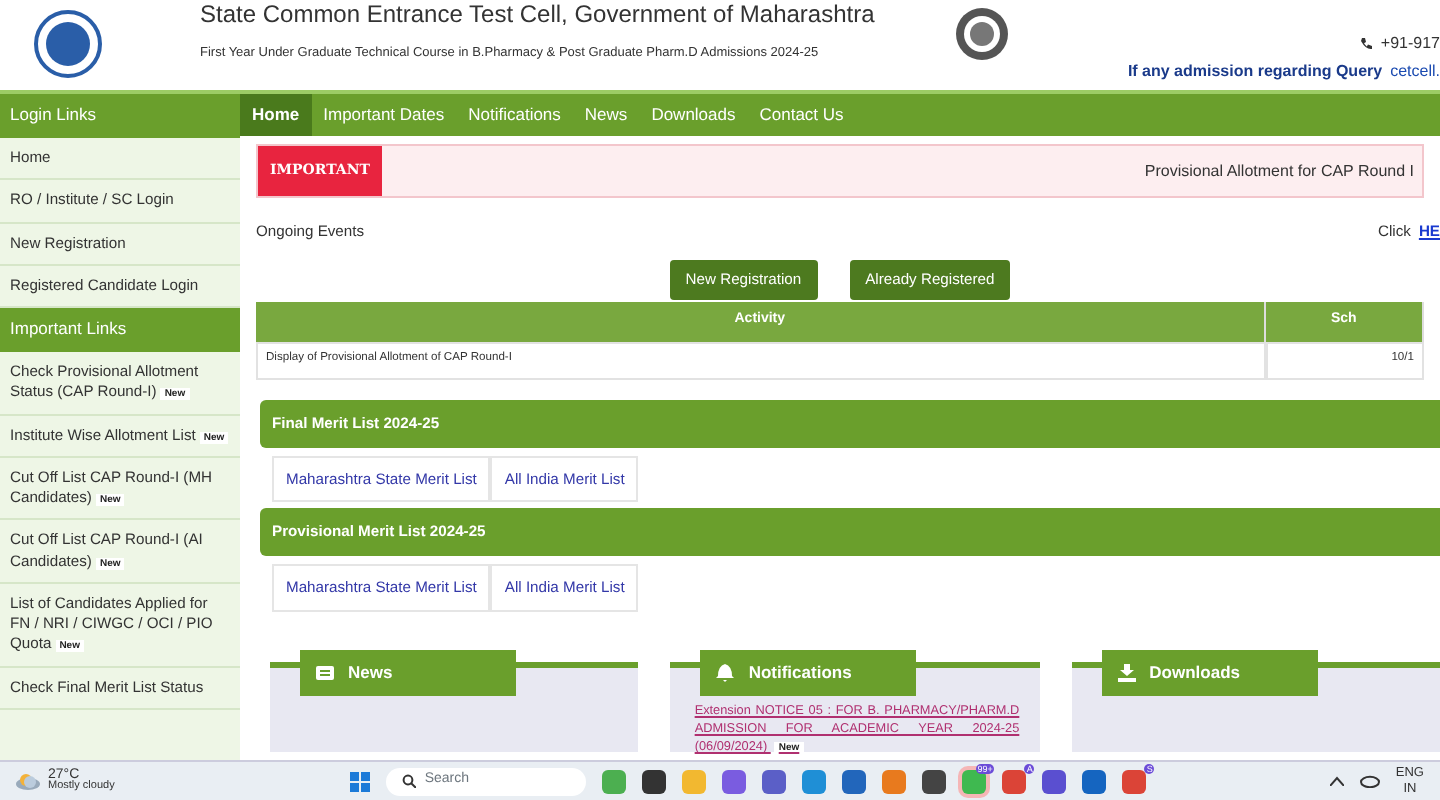  I want to click on start-icon, so click(360, 781).